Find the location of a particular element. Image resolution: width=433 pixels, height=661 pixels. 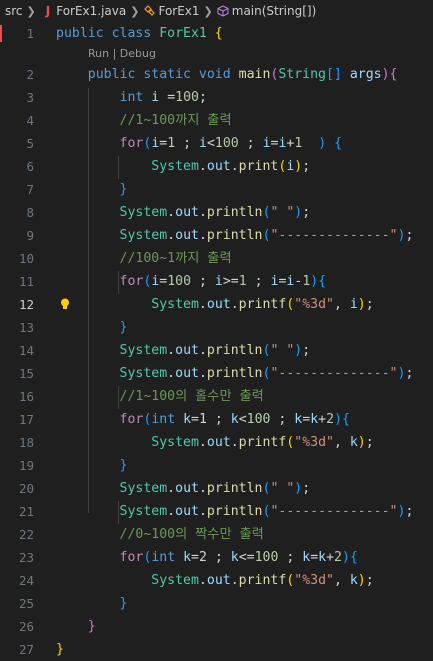

breadcrumb-file: J ForEx1.java is located at coordinates (83, 11).